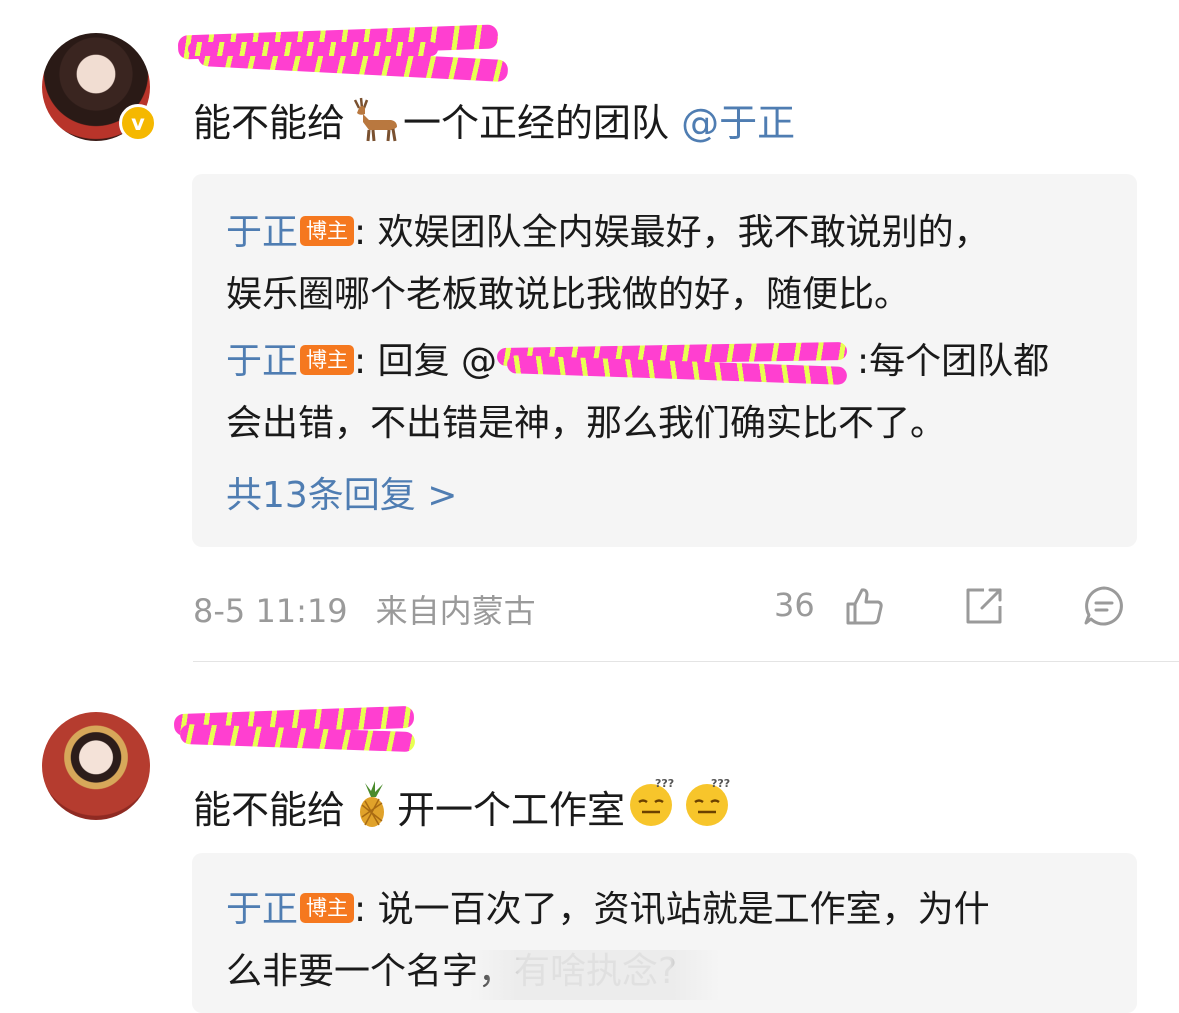 The width and height of the screenshot is (1179, 1013). What do you see at coordinates (672, 232) in the screenshot?
I see `reply-text: : 欢娱团队全内娱最好，我不敢说别的，` at bounding box center [672, 232].